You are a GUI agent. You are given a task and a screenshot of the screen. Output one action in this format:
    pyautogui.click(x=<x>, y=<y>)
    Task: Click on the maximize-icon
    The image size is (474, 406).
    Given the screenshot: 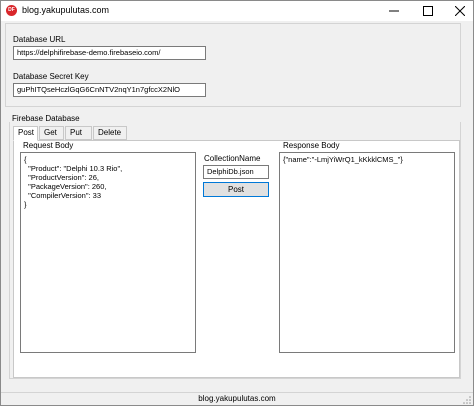 What is the action you would take?
    pyautogui.click(x=428, y=11)
    